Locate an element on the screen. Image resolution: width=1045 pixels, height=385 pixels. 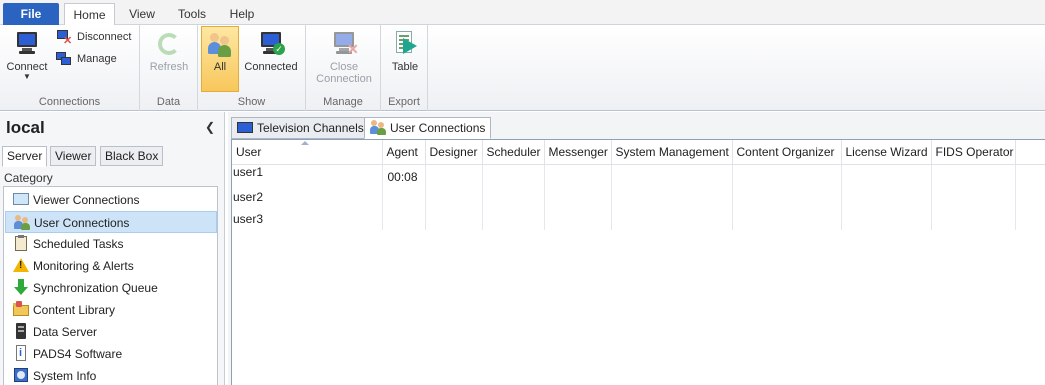
column-header-scheduler: Scheduler is located at coordinates (513, 152).